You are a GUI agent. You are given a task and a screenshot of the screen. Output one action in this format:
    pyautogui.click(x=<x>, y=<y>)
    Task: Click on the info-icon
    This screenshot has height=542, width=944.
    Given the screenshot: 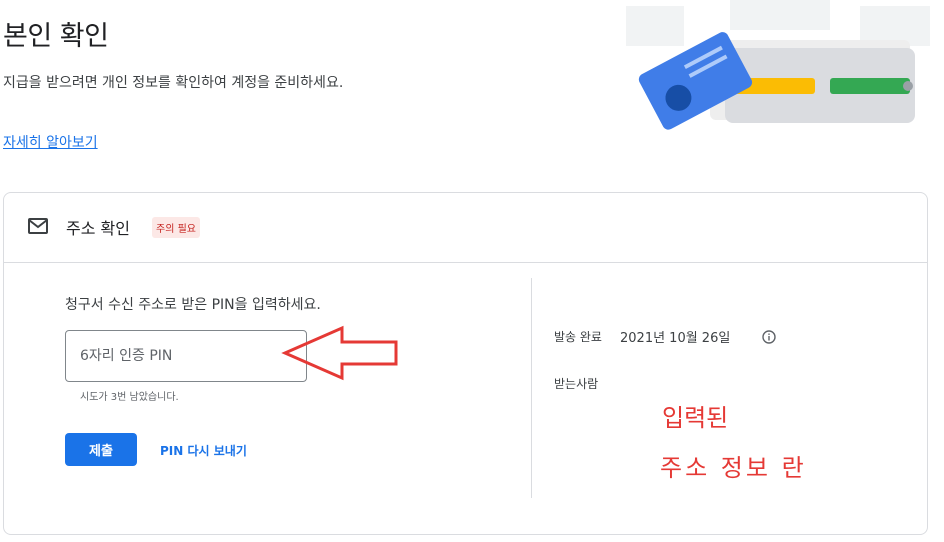 What is the action you would take?
    pyautogui.click(x=769, y=337)
    